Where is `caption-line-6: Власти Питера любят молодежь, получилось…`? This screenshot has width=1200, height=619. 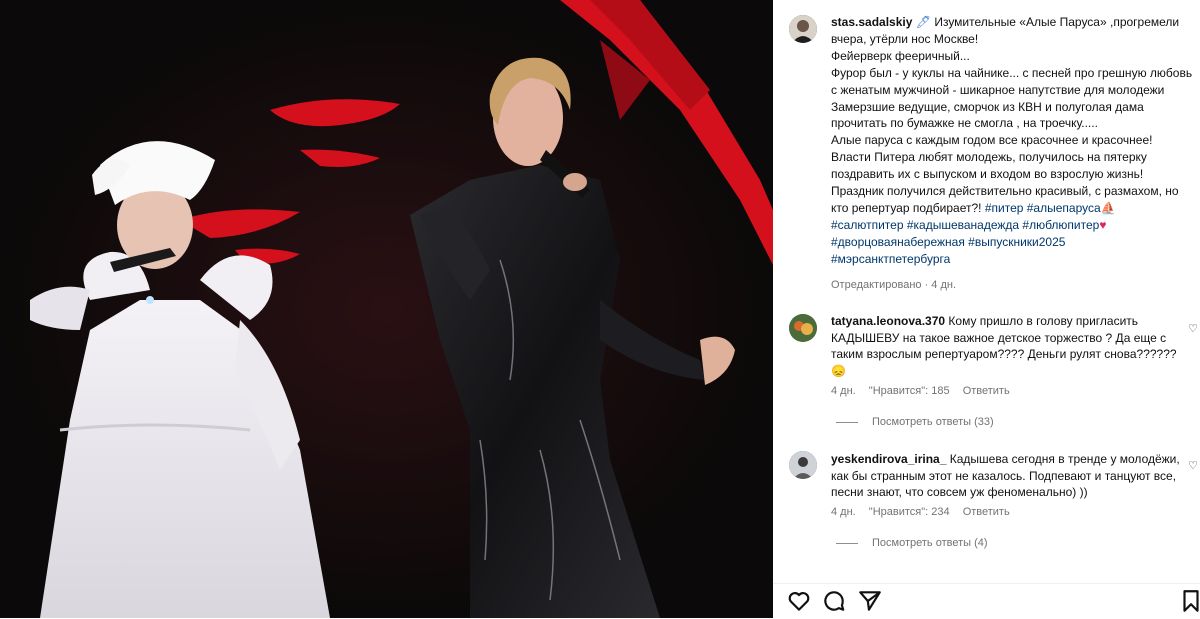
caption-line-6: Власти Питера любят молодежь, получилось… is located at coordinates (989, 166).